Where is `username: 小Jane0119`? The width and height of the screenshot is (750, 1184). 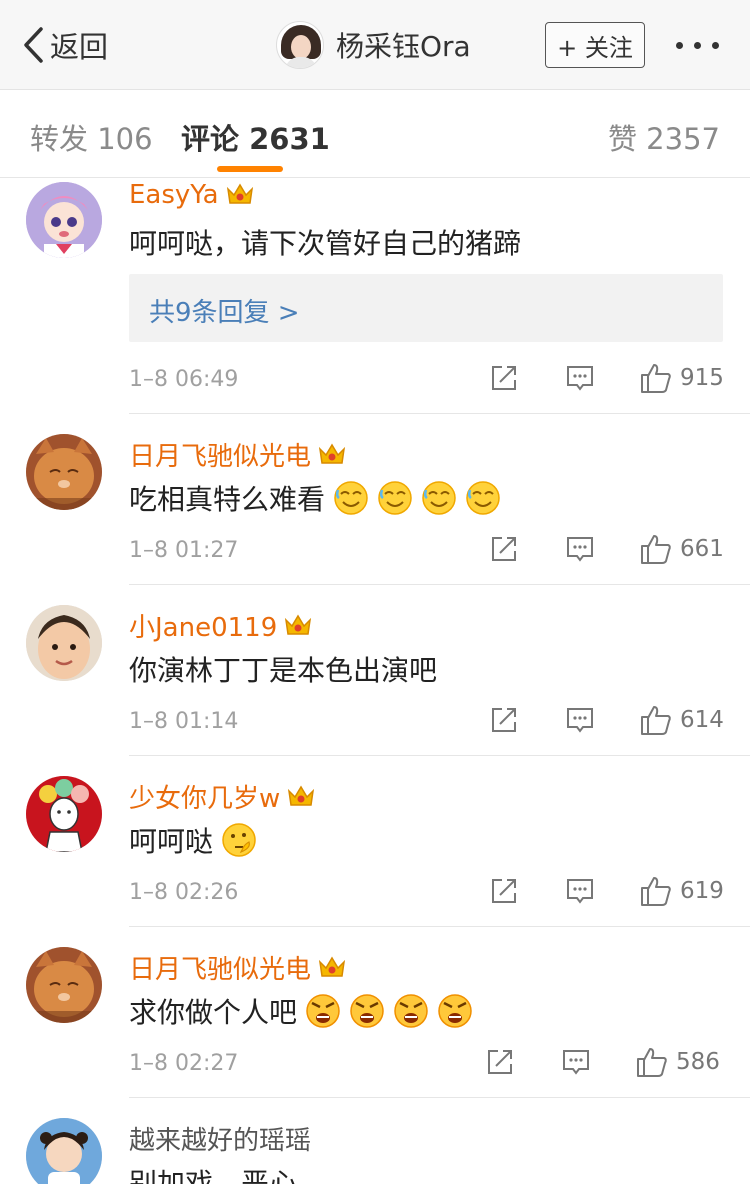 username: 小Jane0119 is located at coordinates (221, 625).